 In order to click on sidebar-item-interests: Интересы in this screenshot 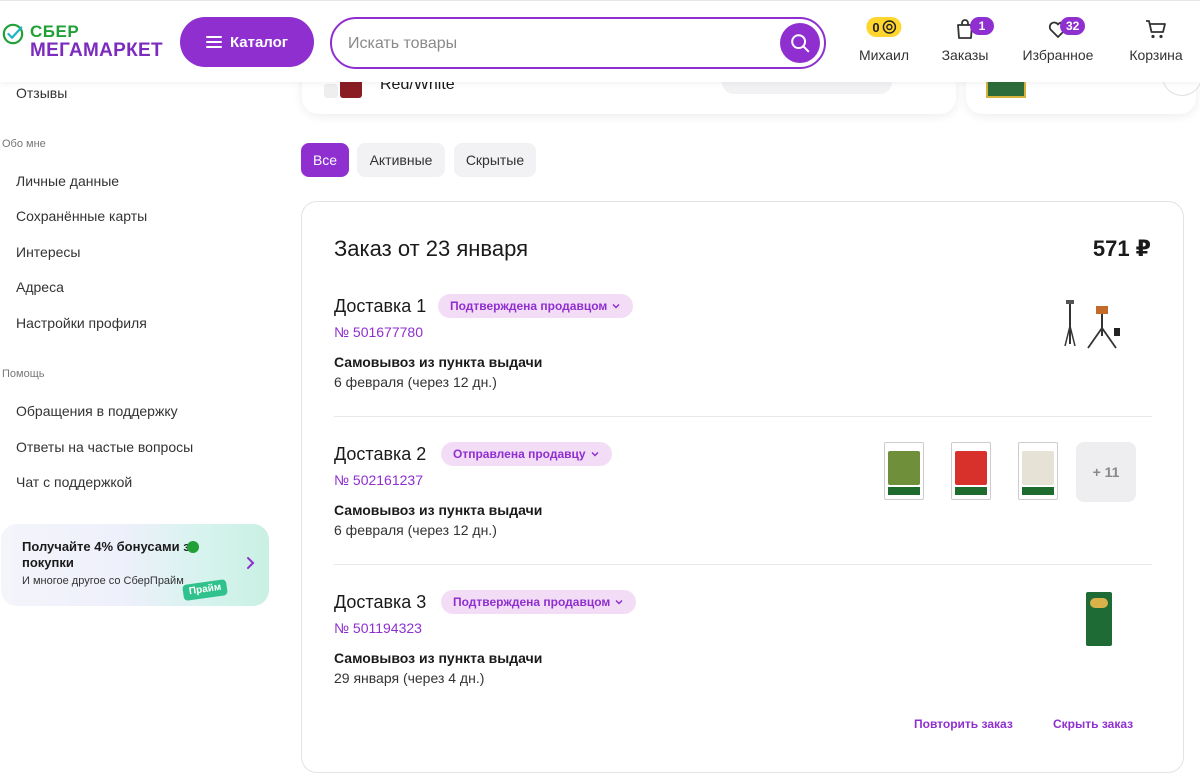, I will do `click(48, 252)`.